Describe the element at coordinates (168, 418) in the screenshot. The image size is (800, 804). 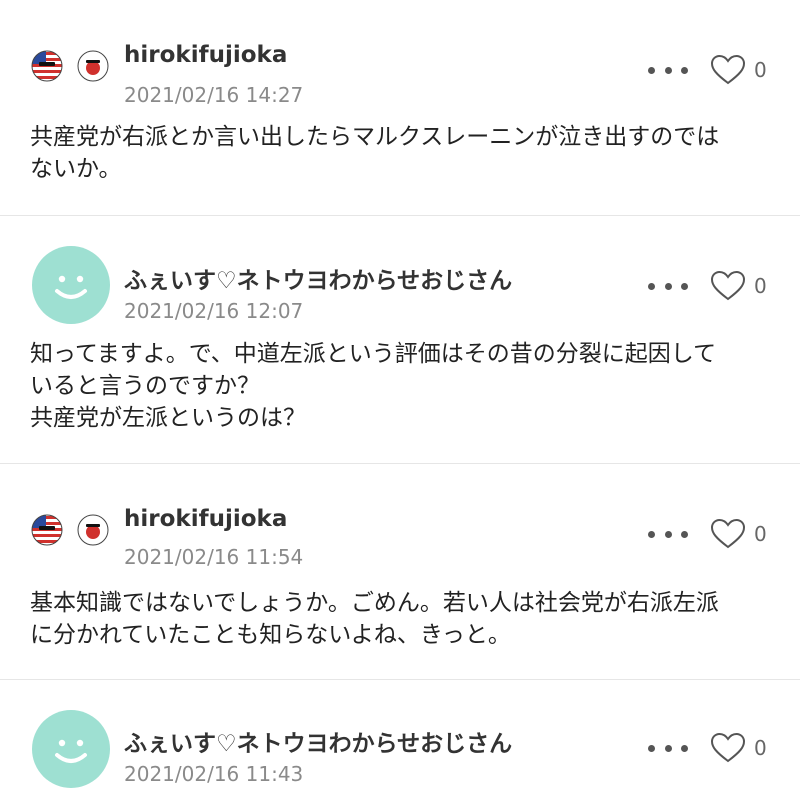
I see `comment-line: 共産党が左派というのは？` at that location.